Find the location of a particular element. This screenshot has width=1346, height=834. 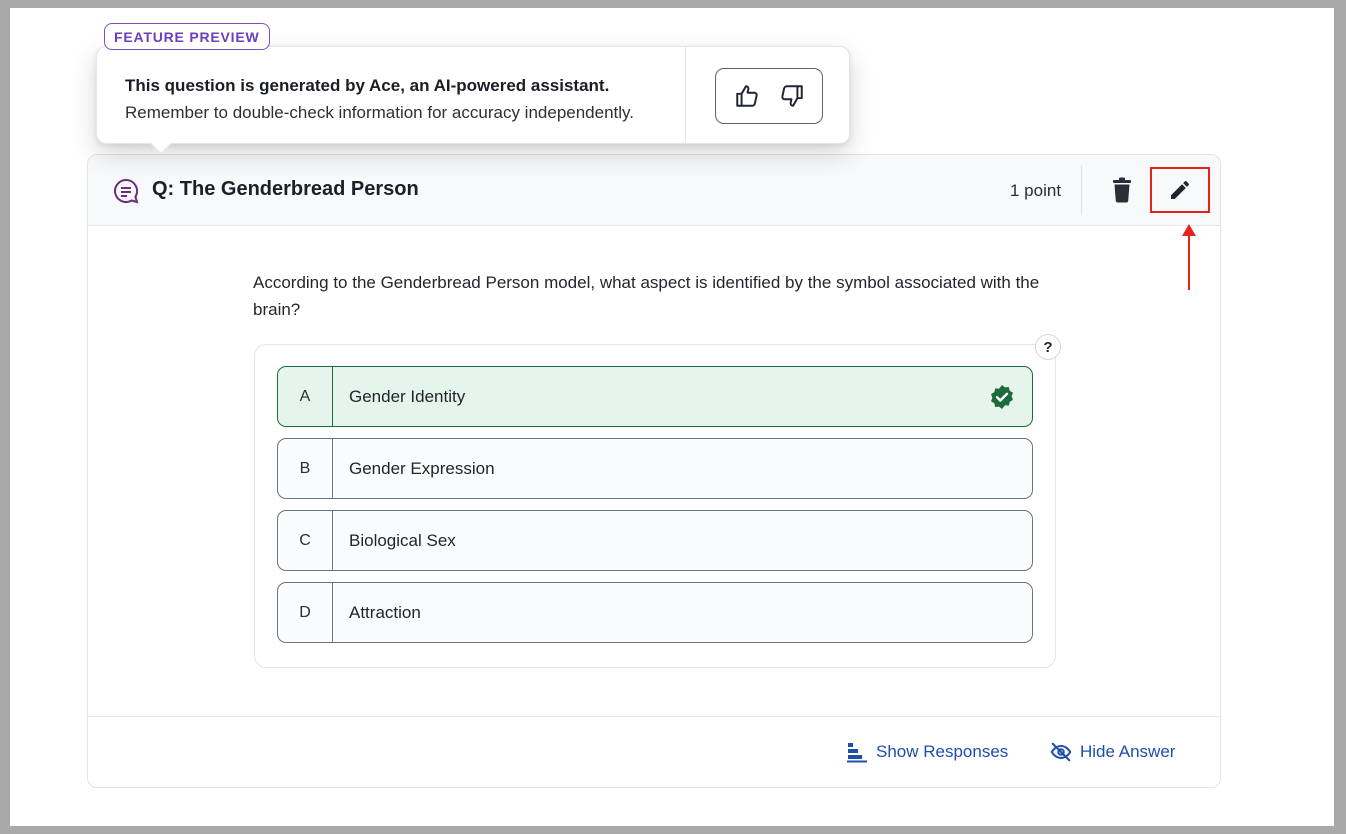

choice-label: Attraction is located at coordinates (385, 612).